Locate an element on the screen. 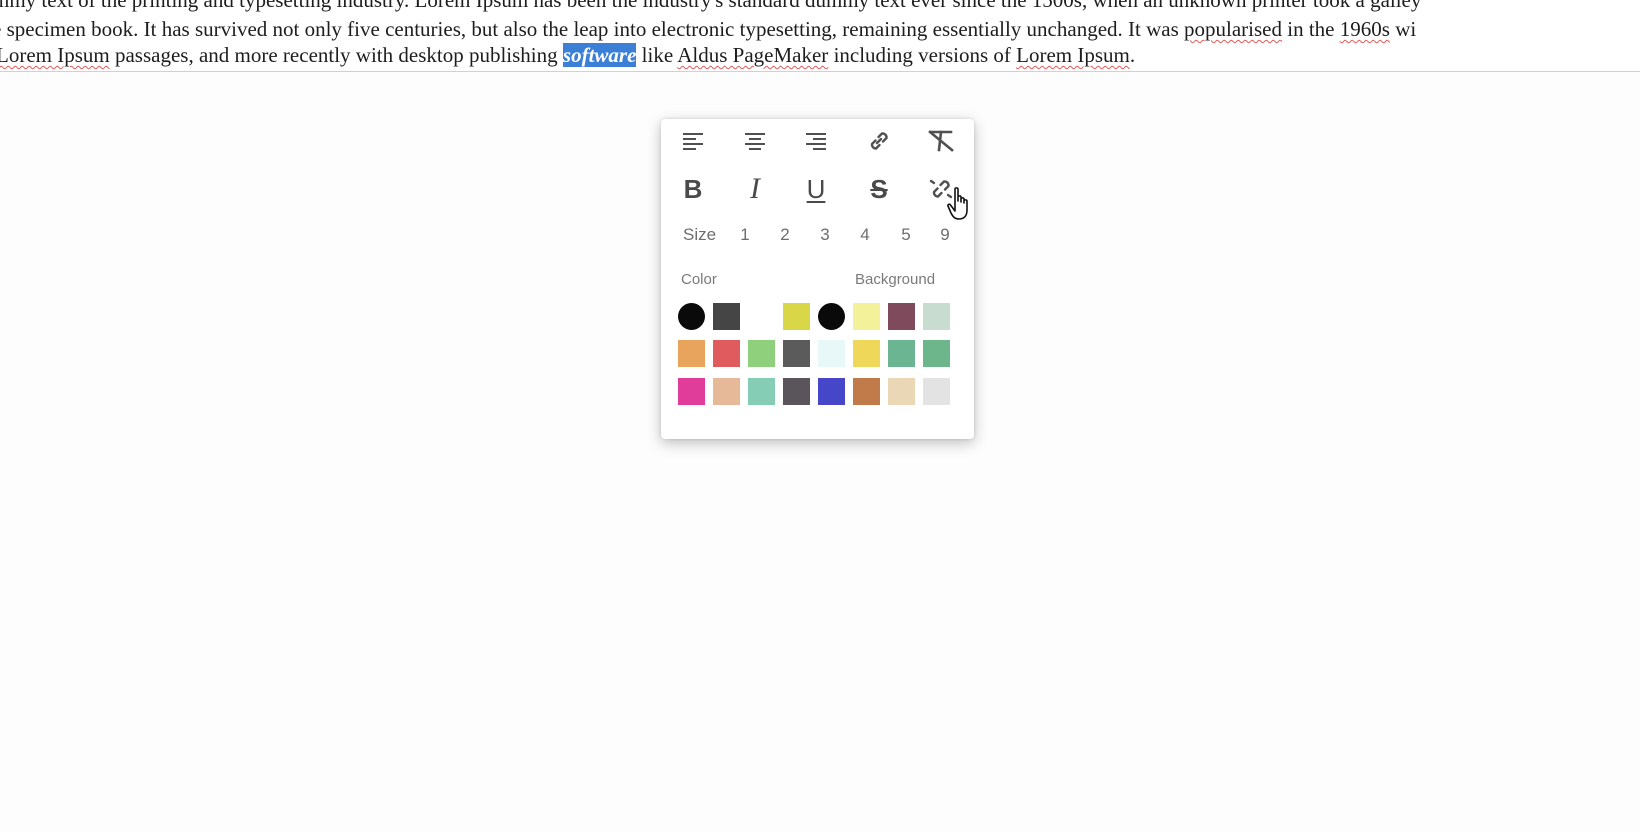 The width and height of the screenshot is (1640, 832). align-right-icon is located at coordinates (816, 141).